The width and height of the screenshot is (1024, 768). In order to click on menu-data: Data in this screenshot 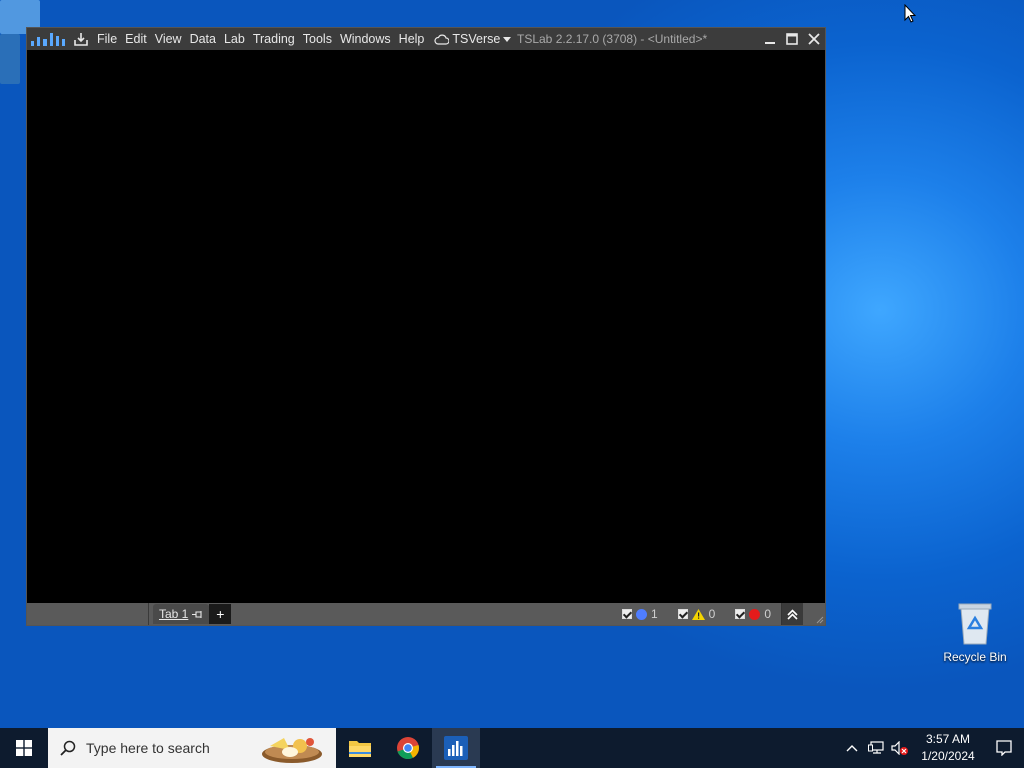, I will do `click(203, 39)`.